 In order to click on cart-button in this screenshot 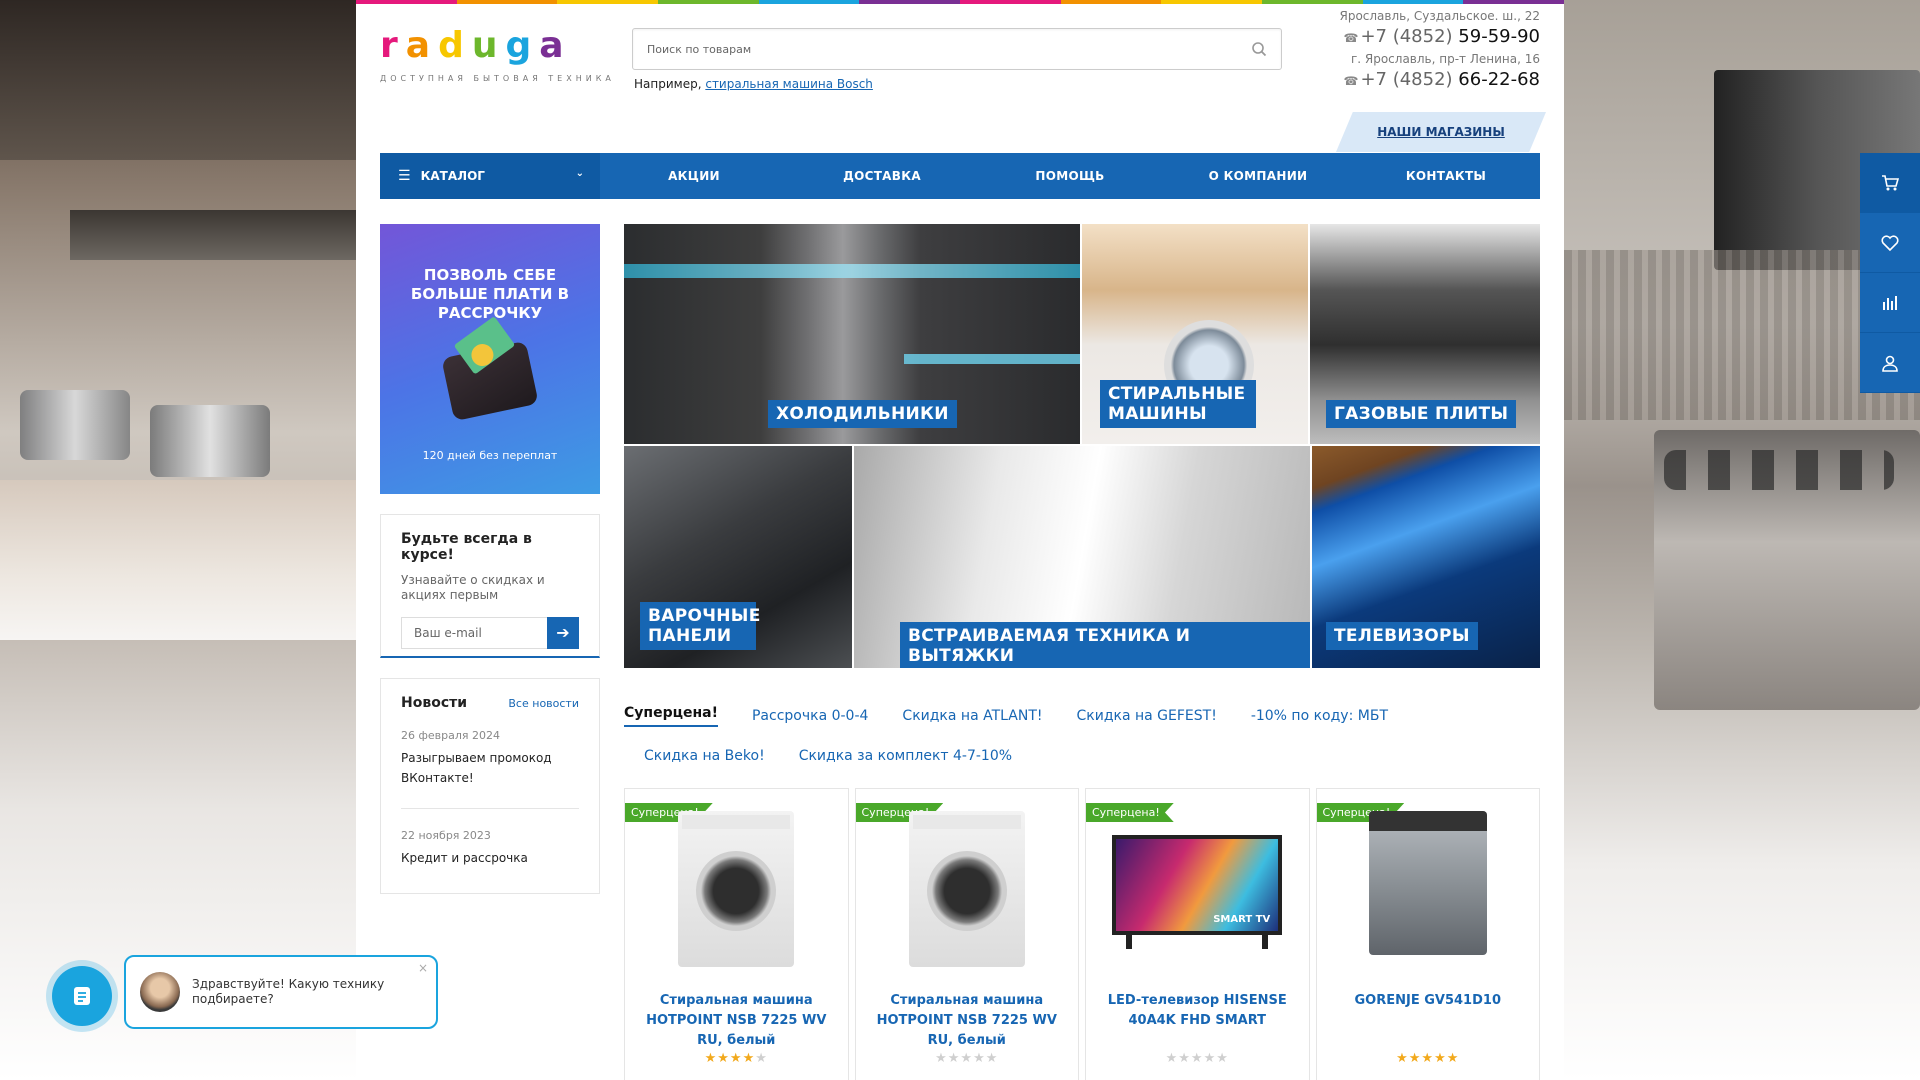, I will do `click(1890, 183)`.